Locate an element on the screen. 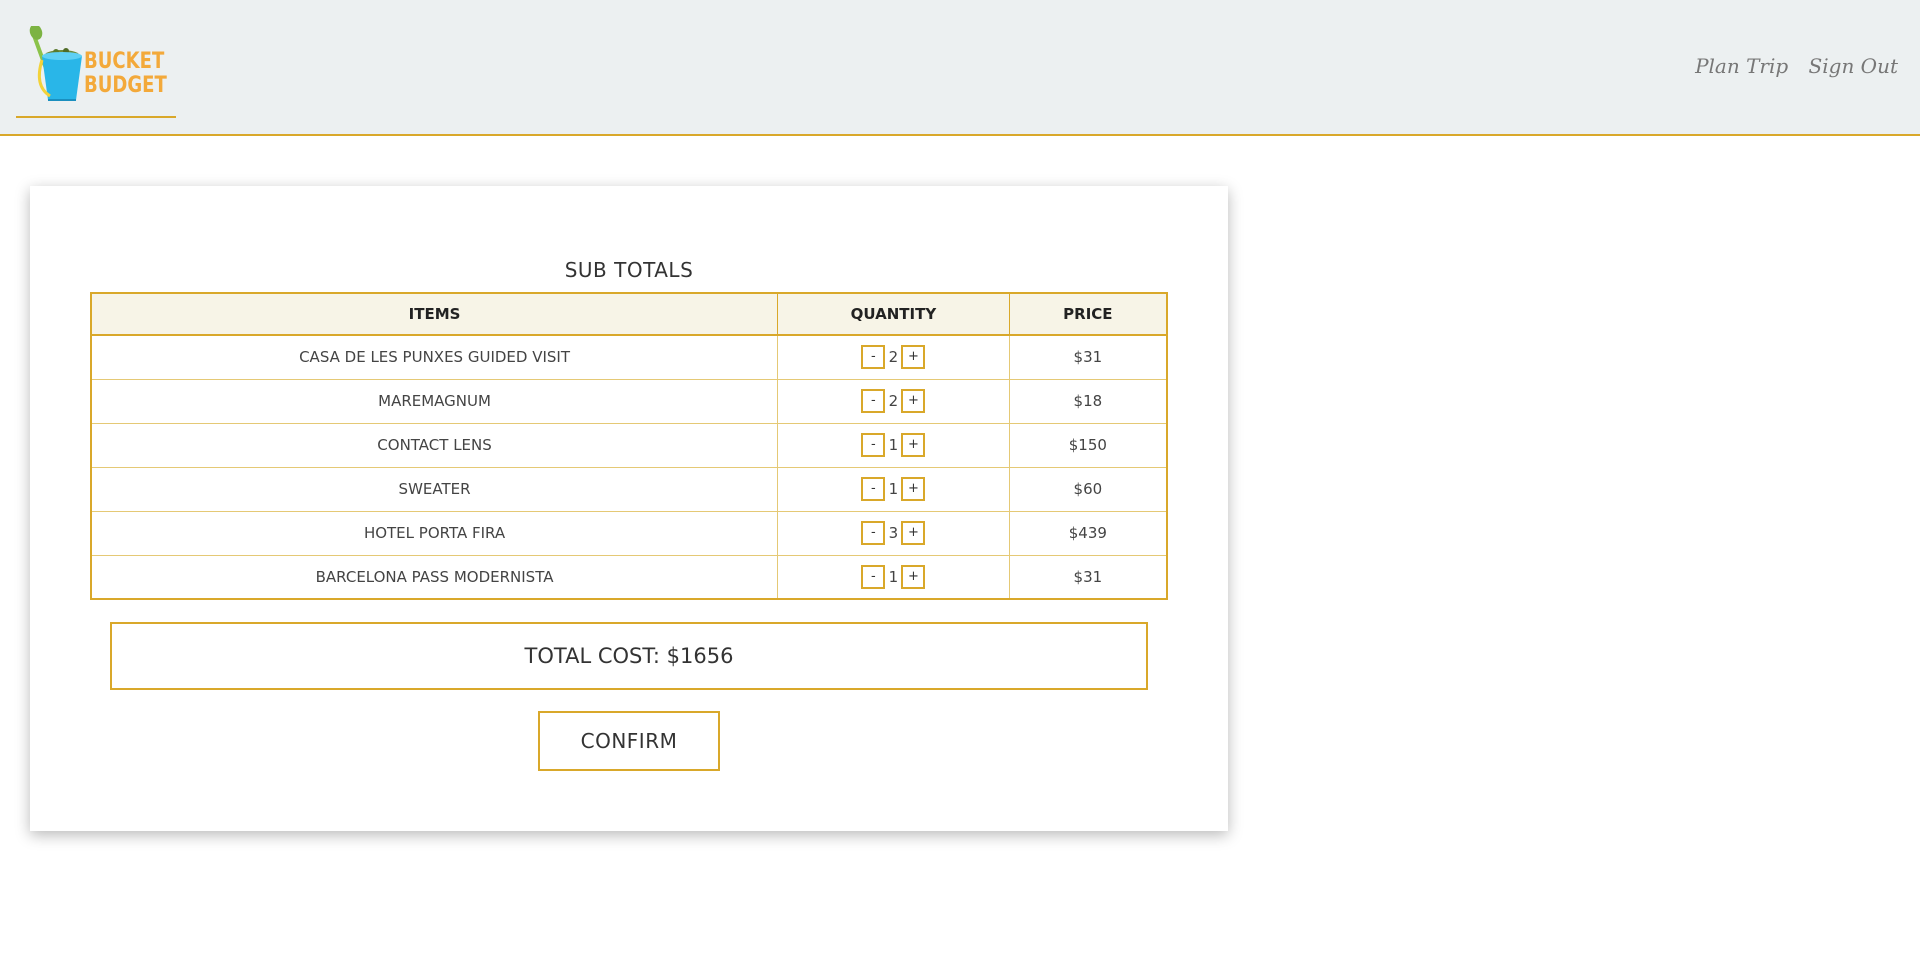 This screenshot has width=1920, height=978. item-name: HOTEL PORTA FIRA is located at coordinates (434, 533).